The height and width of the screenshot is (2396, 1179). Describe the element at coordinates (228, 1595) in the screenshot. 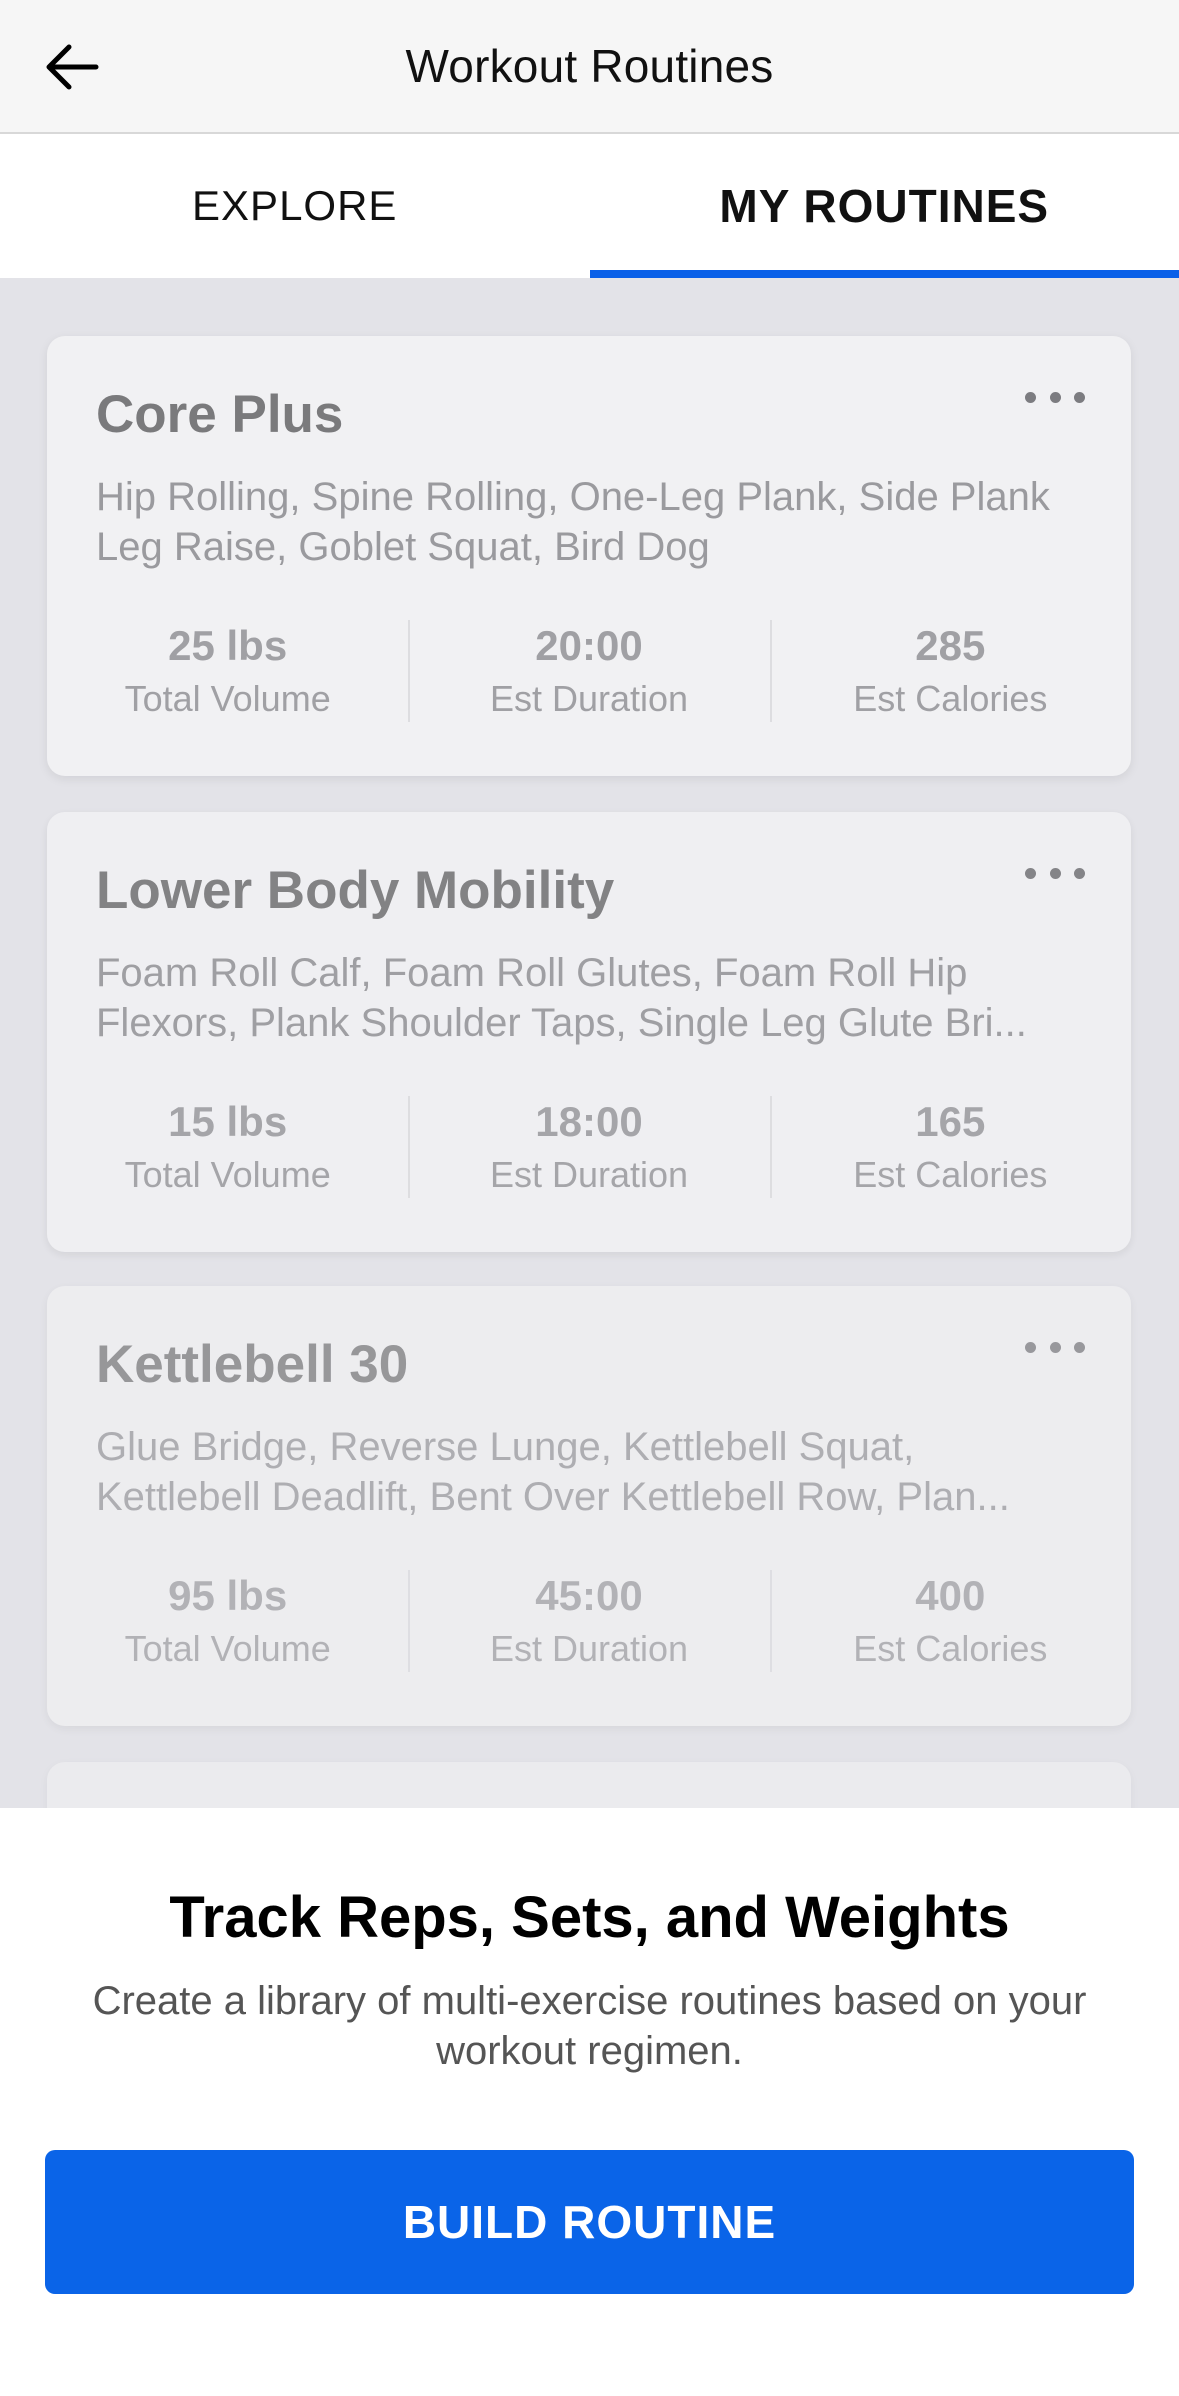

I see `stat-value: 95 lbs` at that location.